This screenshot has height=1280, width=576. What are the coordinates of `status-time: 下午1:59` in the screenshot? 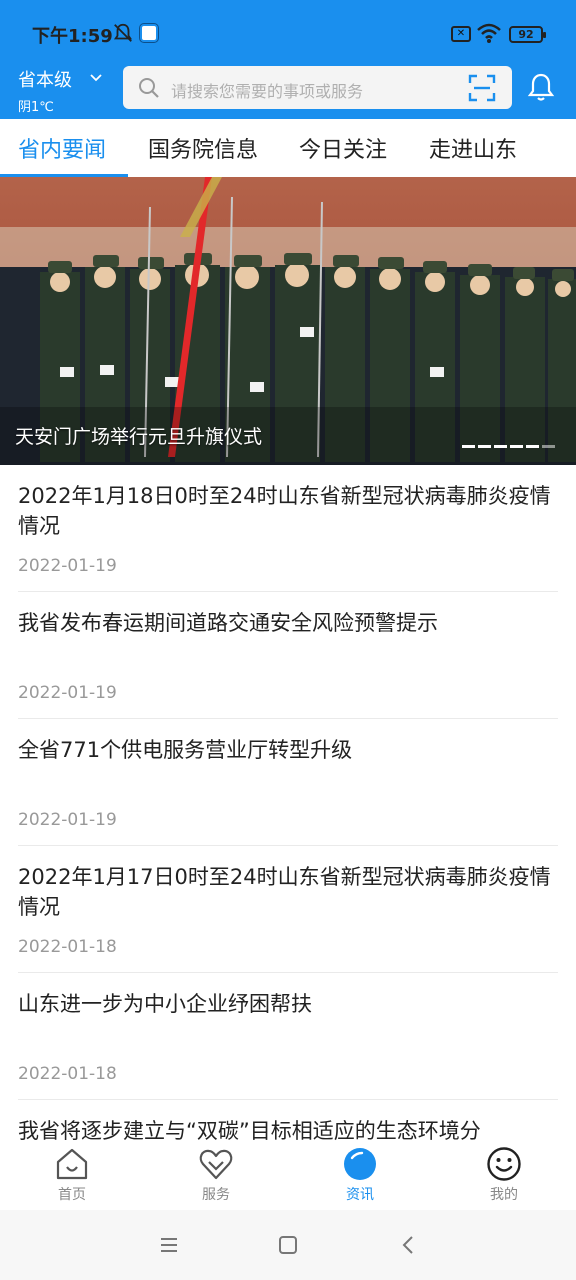 It's located at (72, 36).